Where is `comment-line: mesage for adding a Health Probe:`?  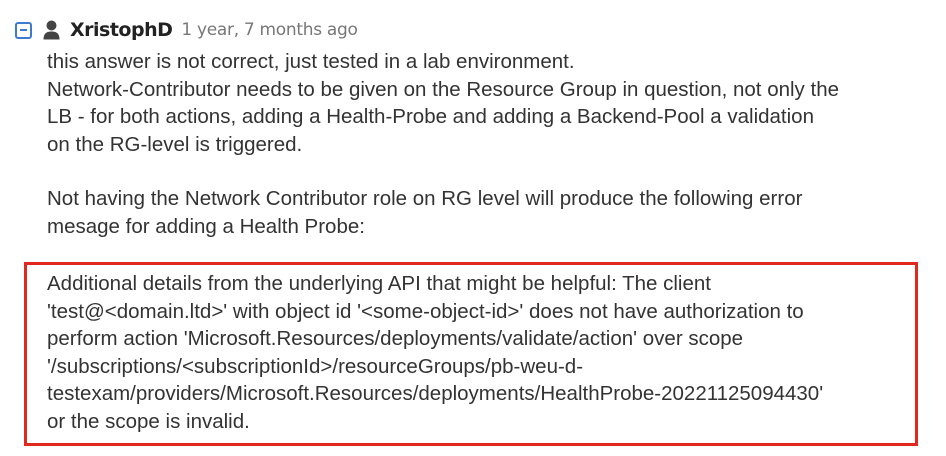
comment-line: mesage for adding a Health Probe: is located at coordinates (206, 226).